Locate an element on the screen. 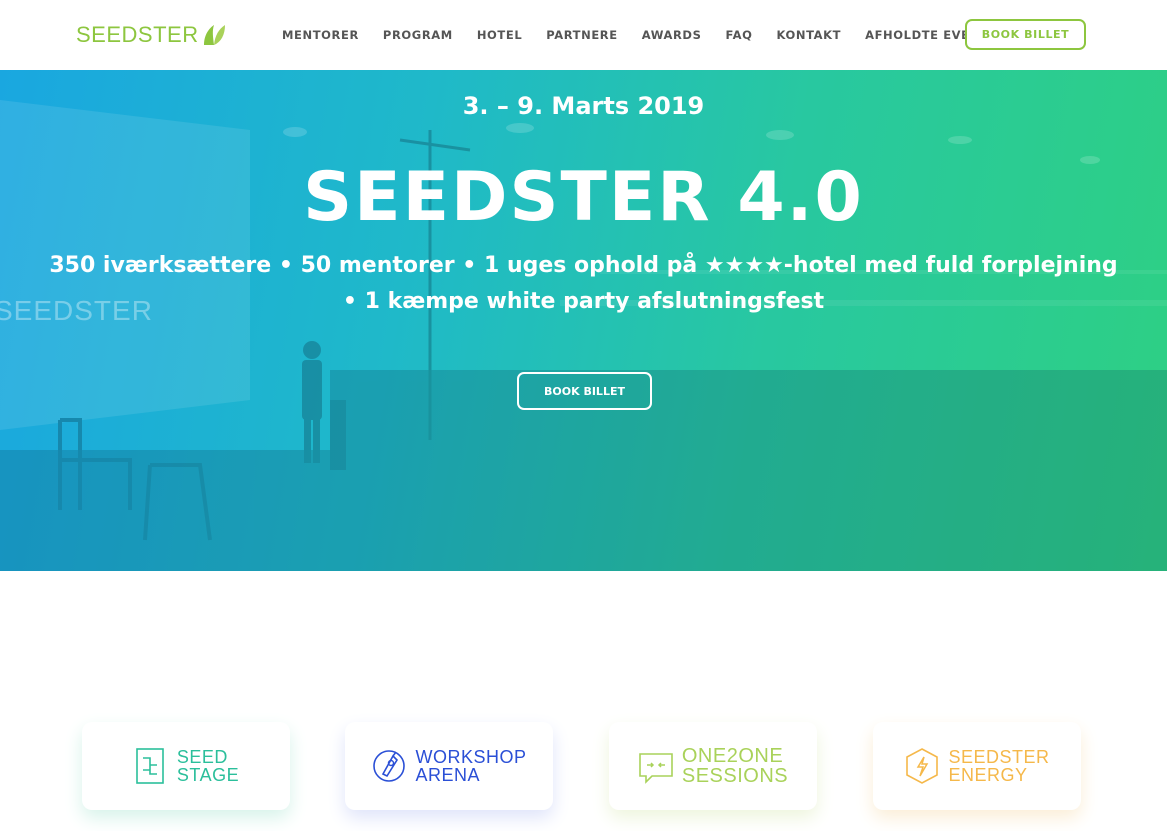 This screenshot has height=831, width=1167. seedster-energy-icon is located at coordinates (922, 766).